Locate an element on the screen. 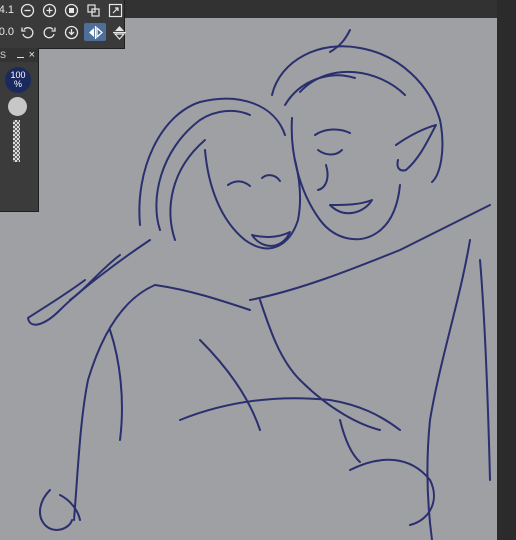 This screenshot has height=540, width=516. flip-horizontal-icon is located at coordinates (95, 32).